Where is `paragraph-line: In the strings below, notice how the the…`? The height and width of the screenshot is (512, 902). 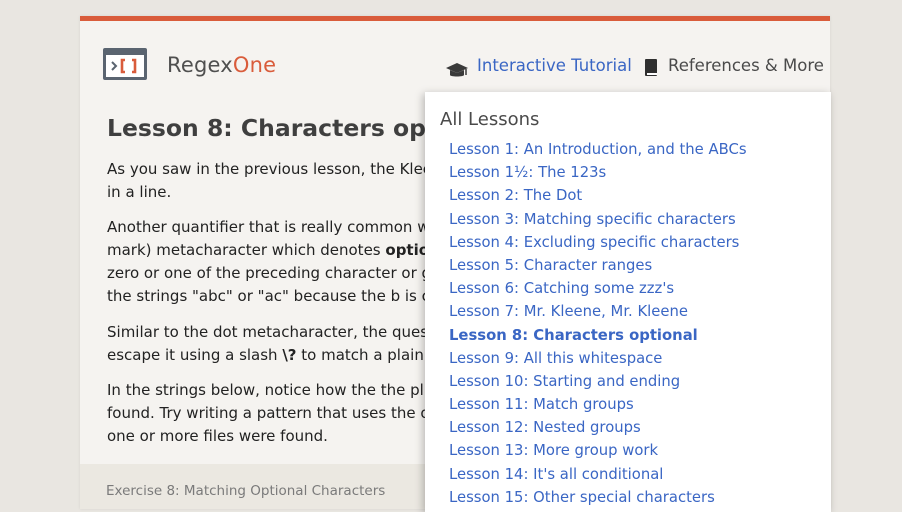
paragraph-line: In the strings below, notice how the the… is located at coordinates (278, 390).